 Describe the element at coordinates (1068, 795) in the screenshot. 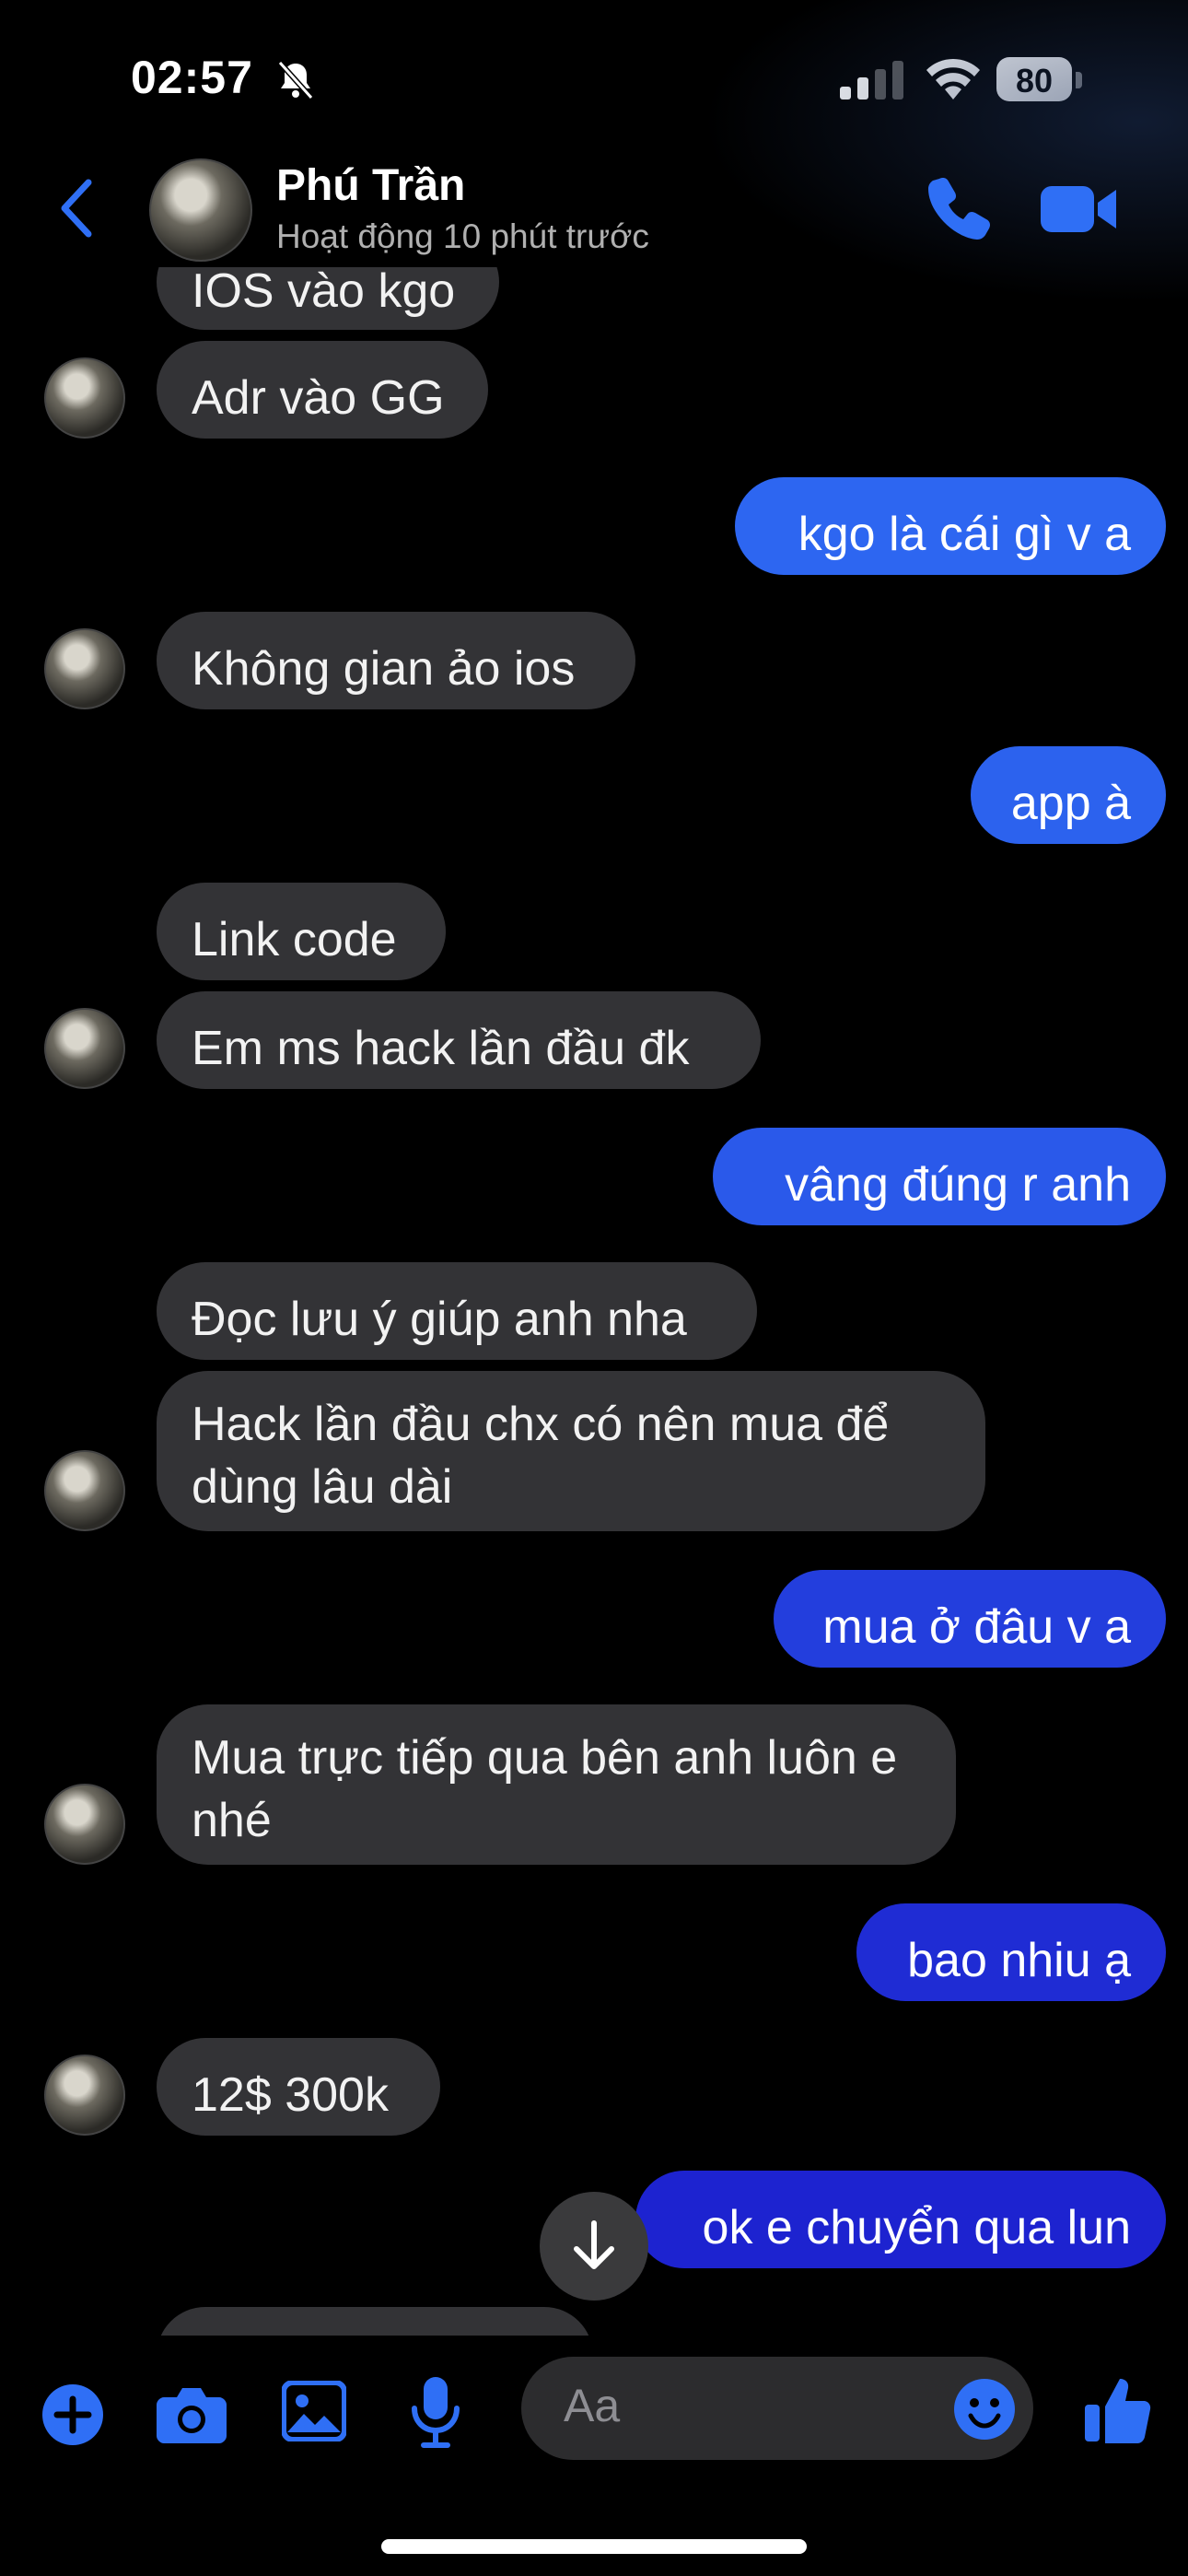

I see `sent-message: app à` at that location.